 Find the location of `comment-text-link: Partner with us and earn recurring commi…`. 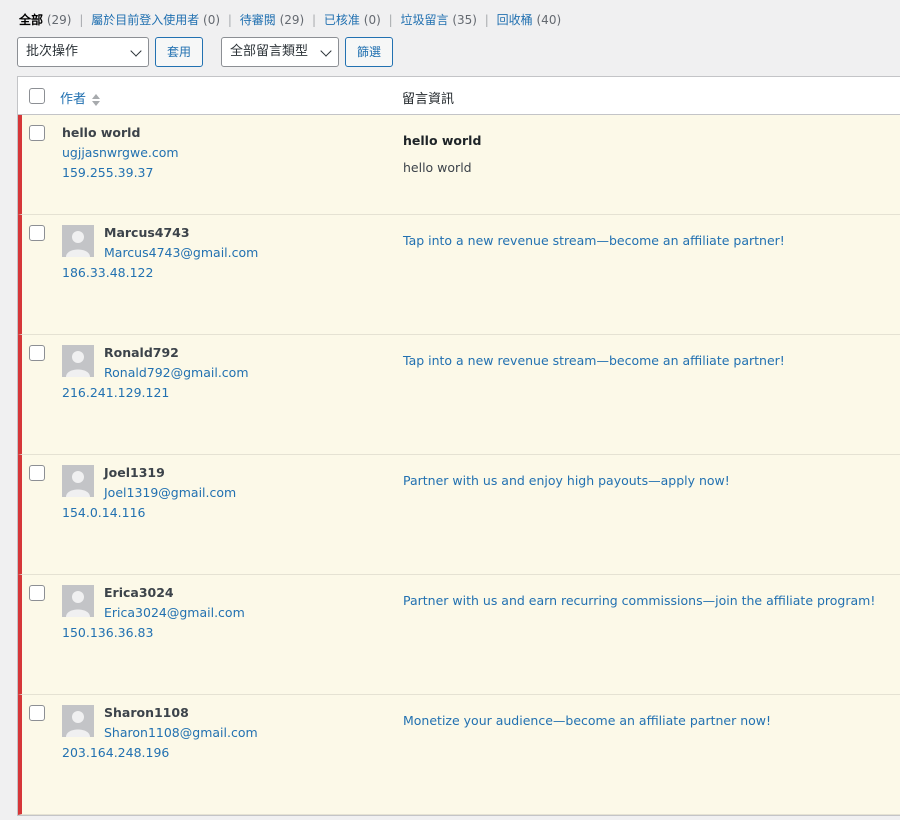

comment-text-link: Partner with us and earn recurring commi… is located at coordinates (639, 600).